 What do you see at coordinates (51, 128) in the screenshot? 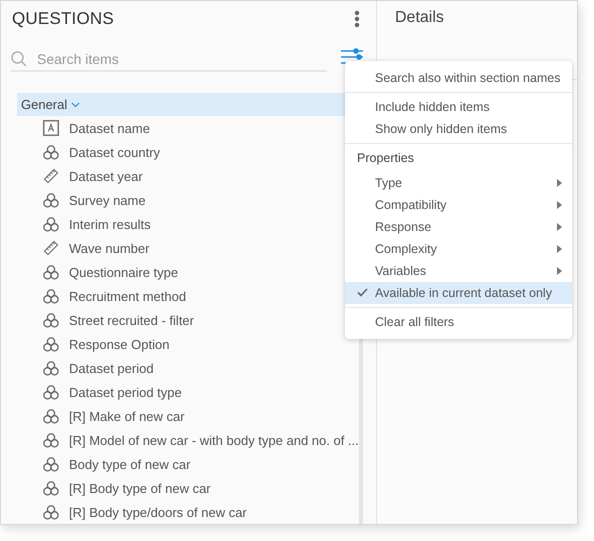
I see `text-icon` at bounding box center [51, 128].